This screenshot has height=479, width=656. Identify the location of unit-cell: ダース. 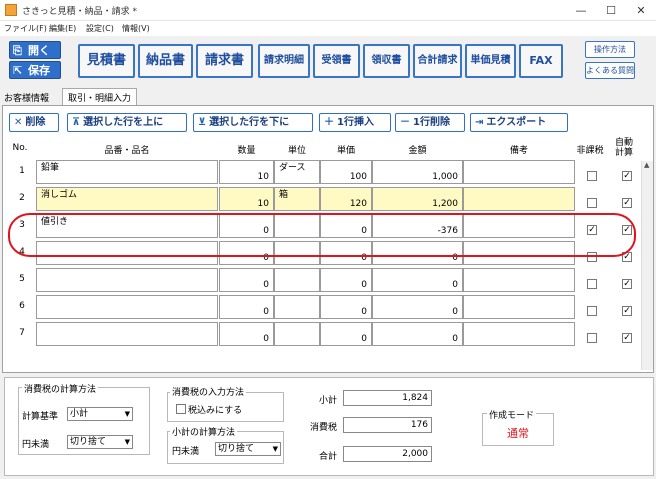
(297, 172).